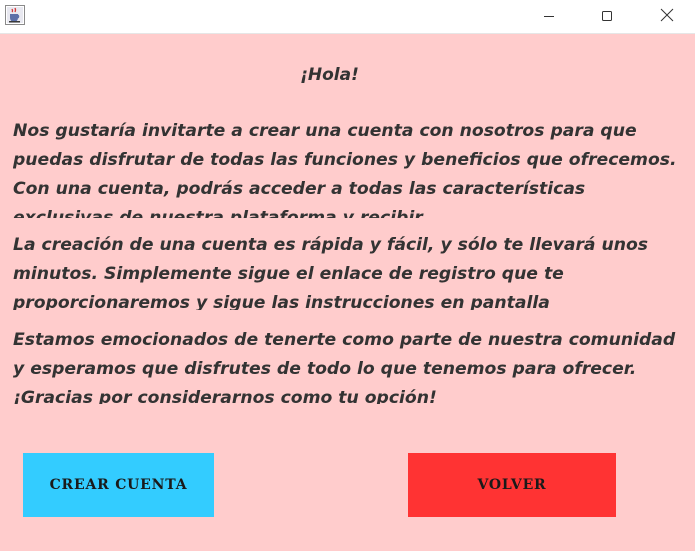 This screenshot has height=551, width=695. Describe the element at coordinates (118, 485) in the screenshot. I see `create-account-button: CREAR CUENTA` at that location.